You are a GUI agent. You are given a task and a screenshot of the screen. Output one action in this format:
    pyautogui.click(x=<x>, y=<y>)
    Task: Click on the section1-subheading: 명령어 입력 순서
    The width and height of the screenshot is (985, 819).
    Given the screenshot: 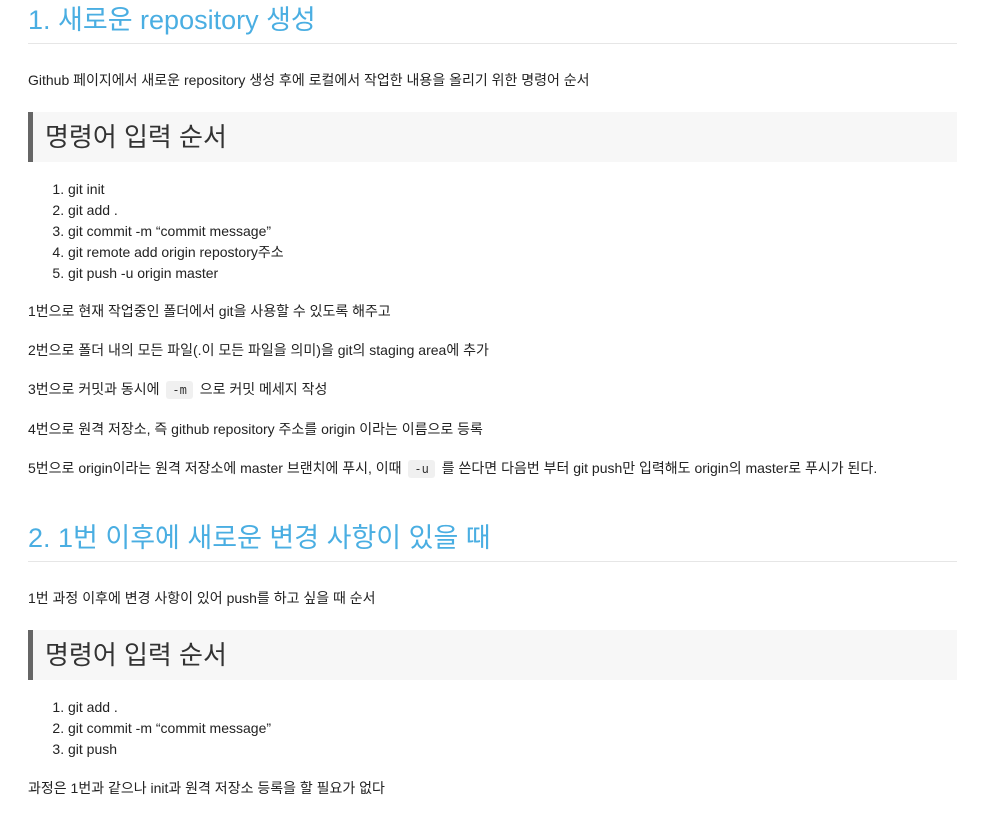 What is the action you would take?
    pyautogui.click(x=136, y=137)
    